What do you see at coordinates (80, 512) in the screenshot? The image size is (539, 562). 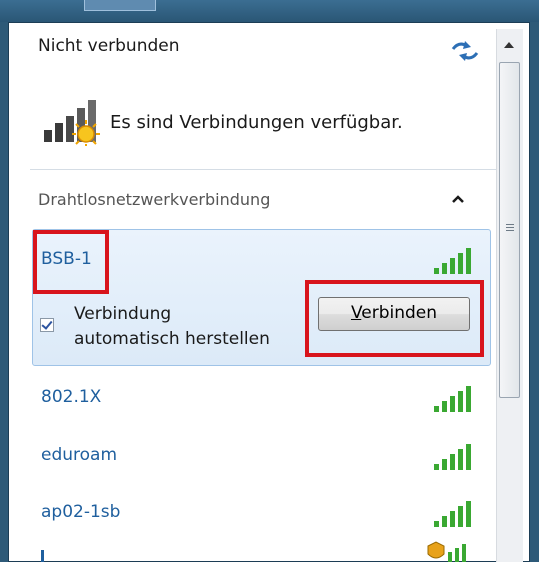 I see `network-name: ap02-1sb` at bounding box center [80, 512].